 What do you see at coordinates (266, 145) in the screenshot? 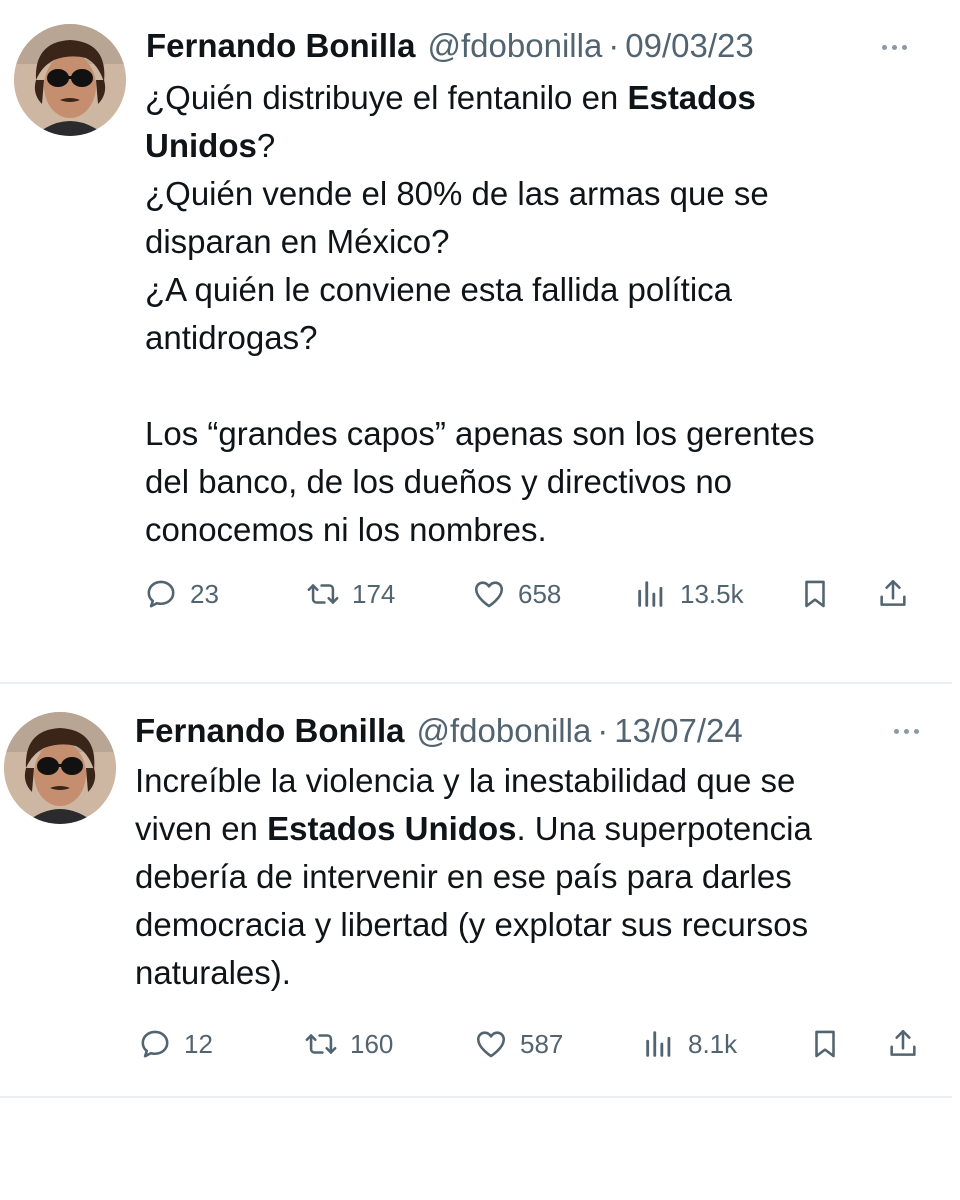
I see `text-line: ?` at bounding box center [266, 145].